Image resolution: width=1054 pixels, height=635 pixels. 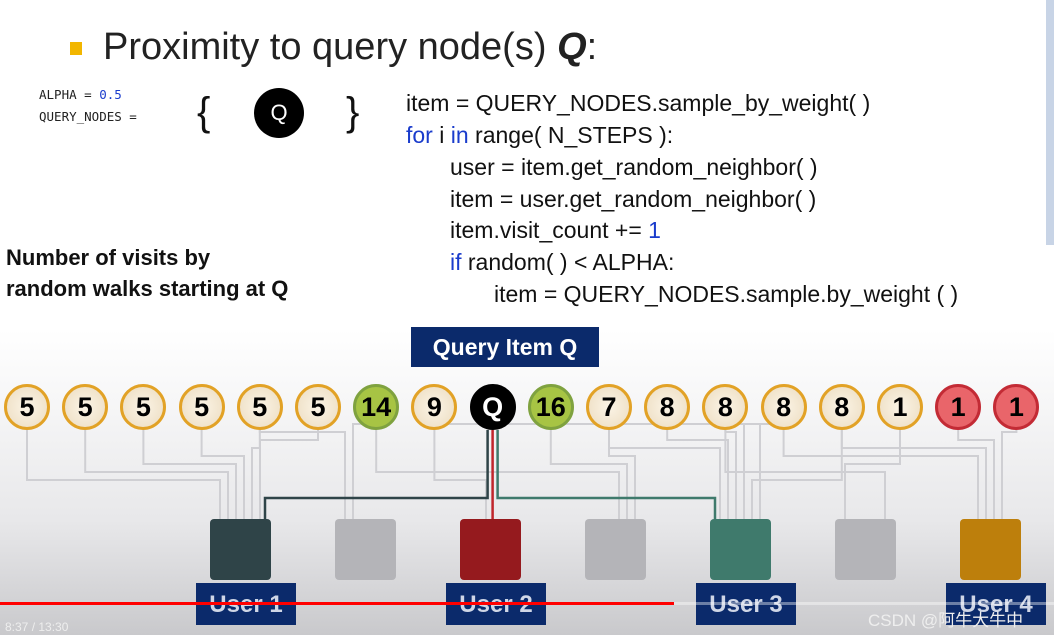 What do you see at coordinates (492, 407) in the screenshot?
I see `query-item-node: Q` at bounding box center [492, 407].